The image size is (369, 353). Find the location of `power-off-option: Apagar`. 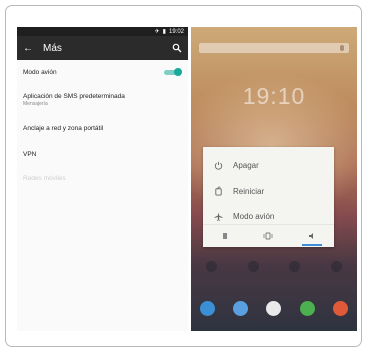

power-off-option: Apagar is located at coordinates (268, 165).